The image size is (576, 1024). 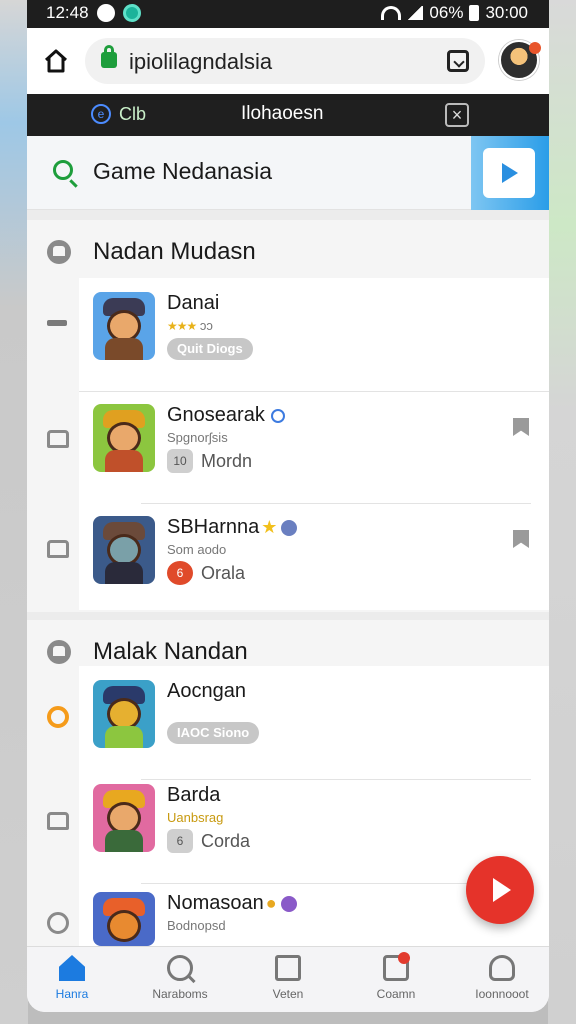 What do you see at coordinates (193, 303) in the screenshot?
I see `app-name: Danai` at bounding box center [193, 303].